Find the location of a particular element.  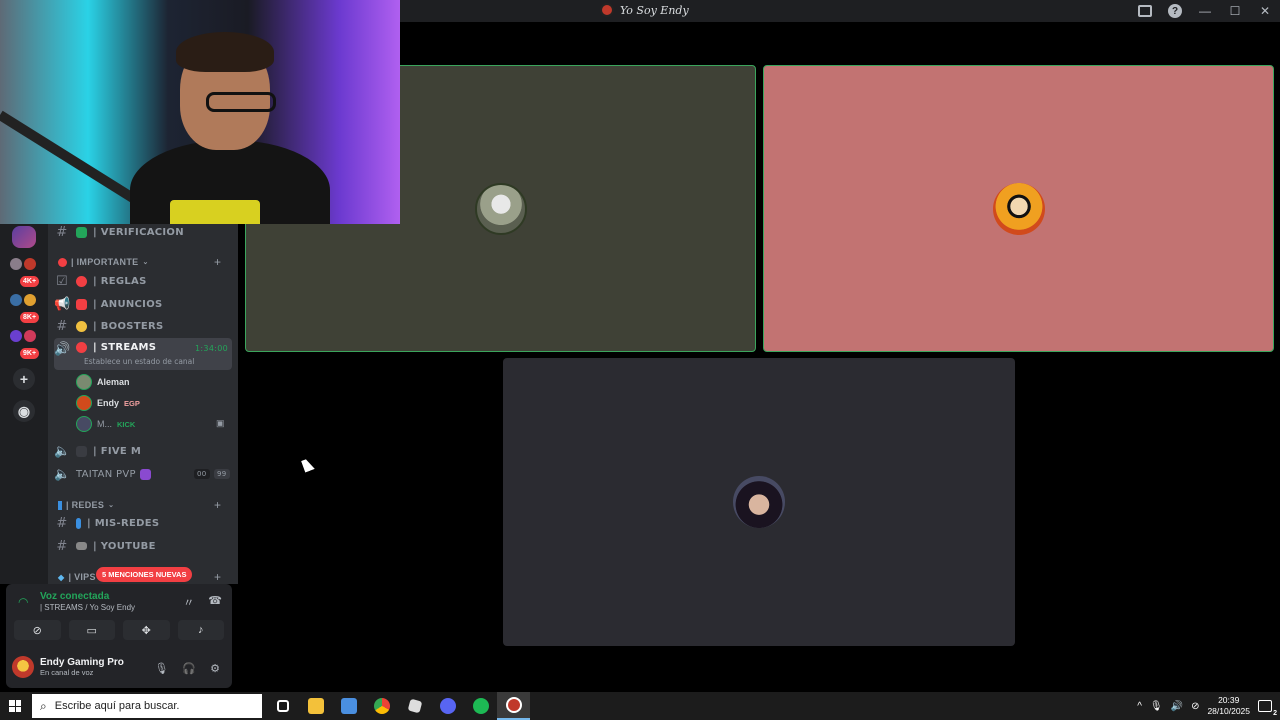

roblox-icon is located at coordinates (414, 706).